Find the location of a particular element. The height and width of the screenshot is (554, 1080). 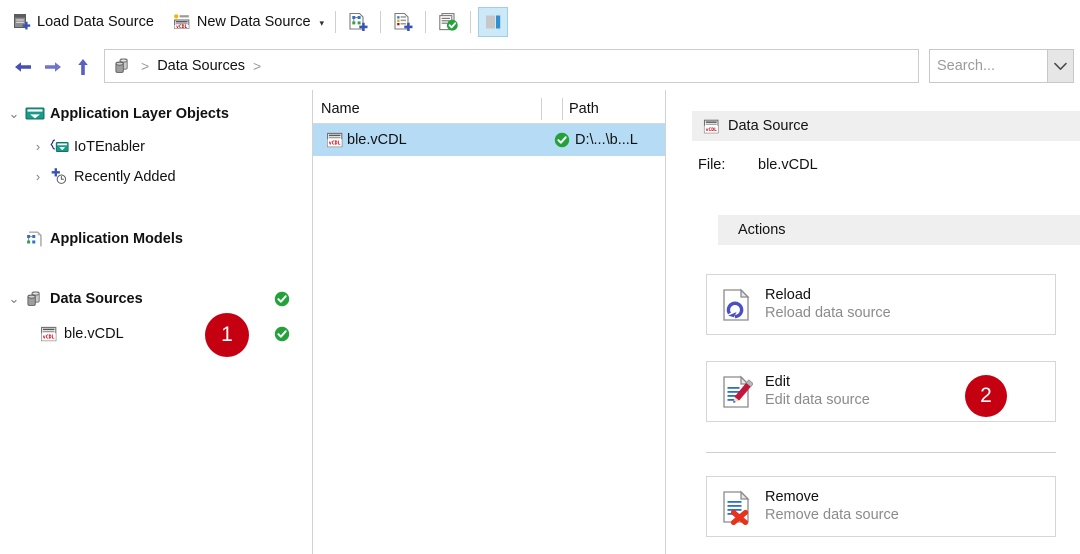

table-row: vCDL ble.vCDL D:\...\b...L is located at coordinates (489, 140).